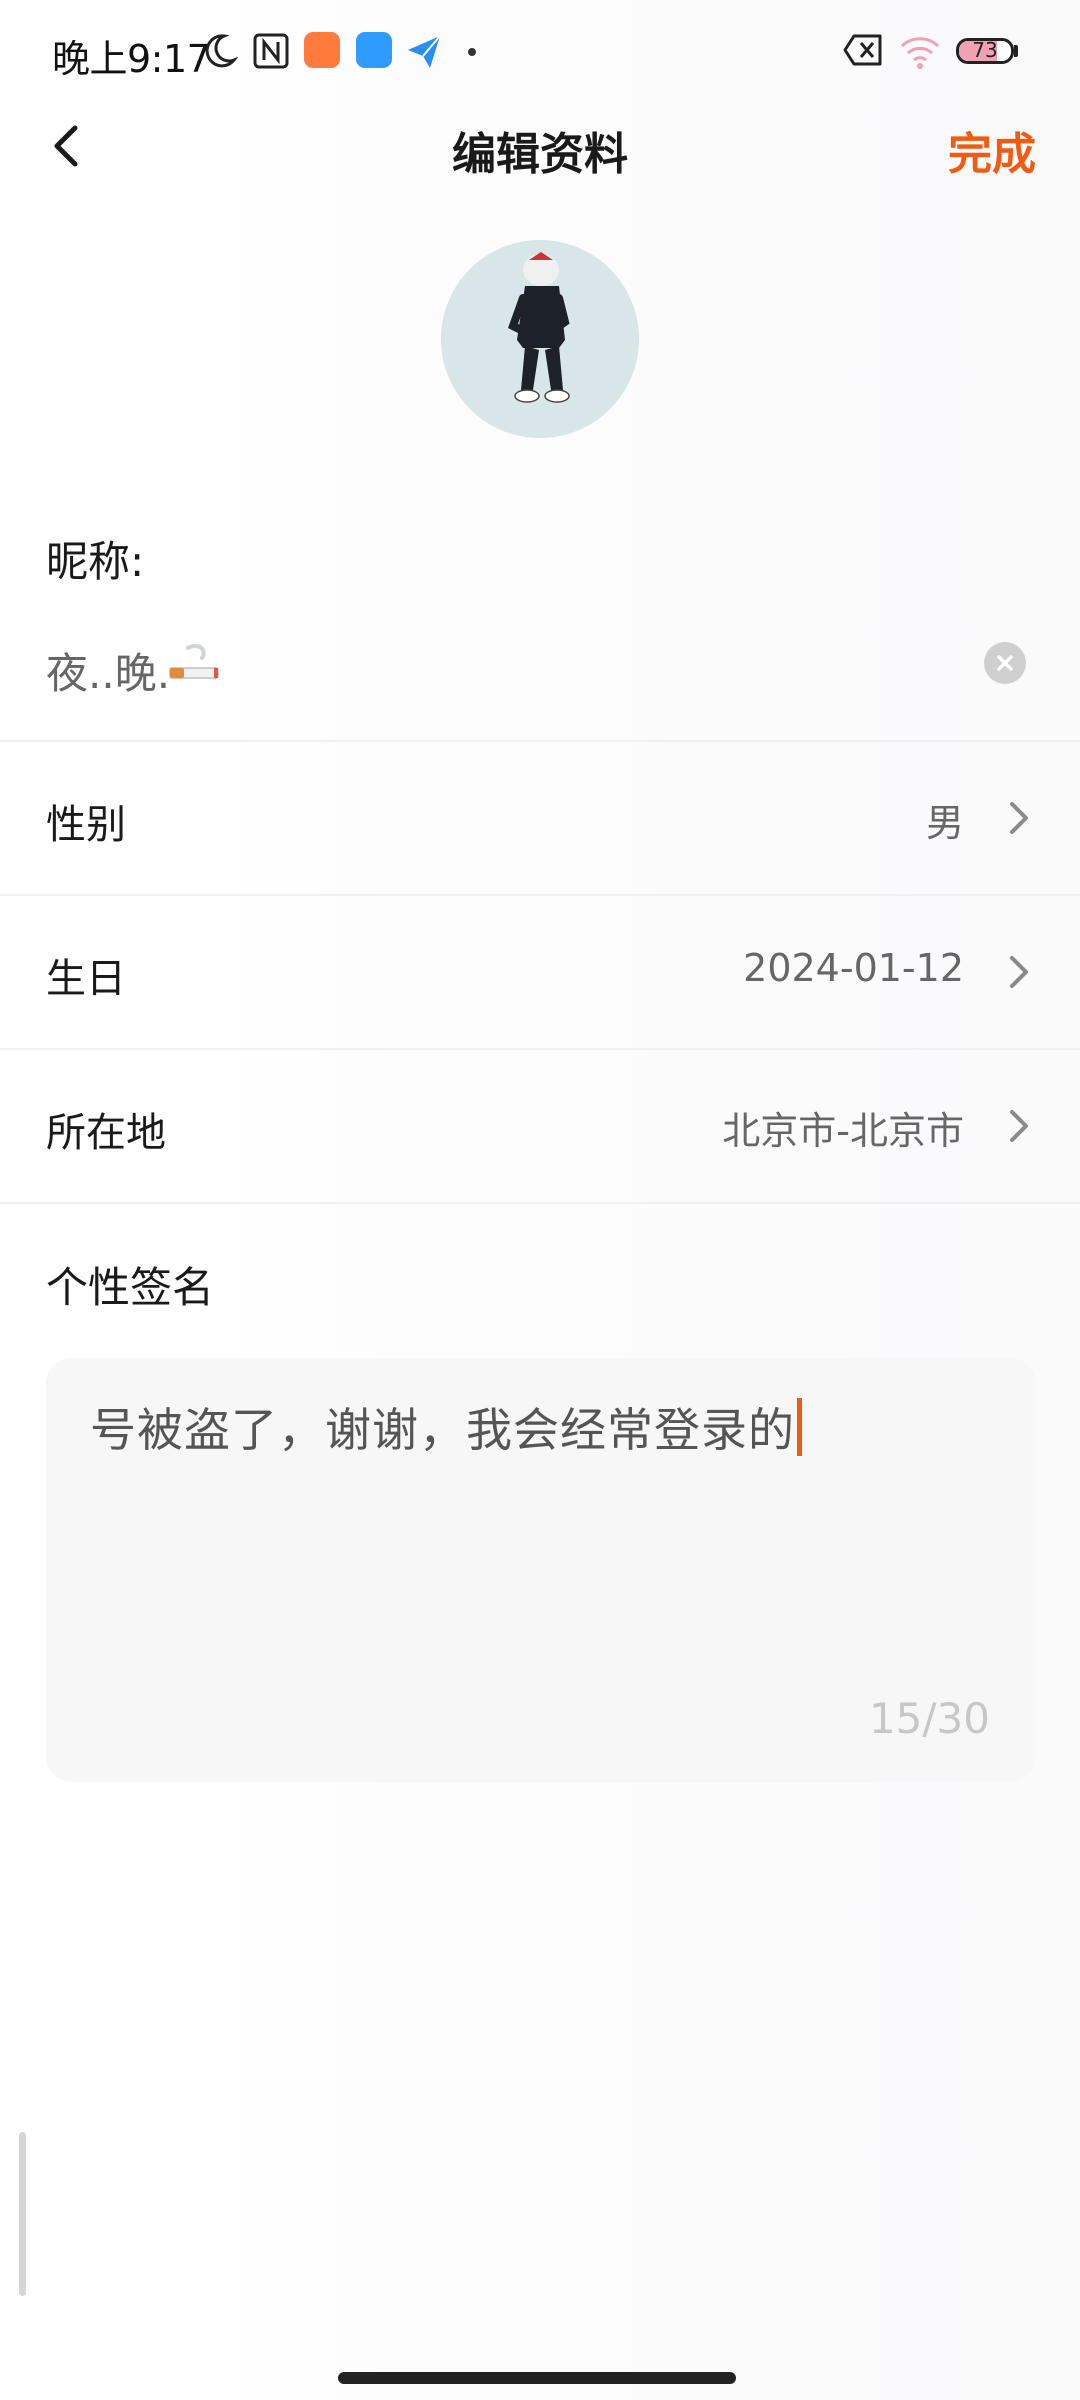 The image size is (1080, 2400). Describe the element at coordinates (131, 59) in the screenshot. I see `status-time: 晚上9:17` at that location.